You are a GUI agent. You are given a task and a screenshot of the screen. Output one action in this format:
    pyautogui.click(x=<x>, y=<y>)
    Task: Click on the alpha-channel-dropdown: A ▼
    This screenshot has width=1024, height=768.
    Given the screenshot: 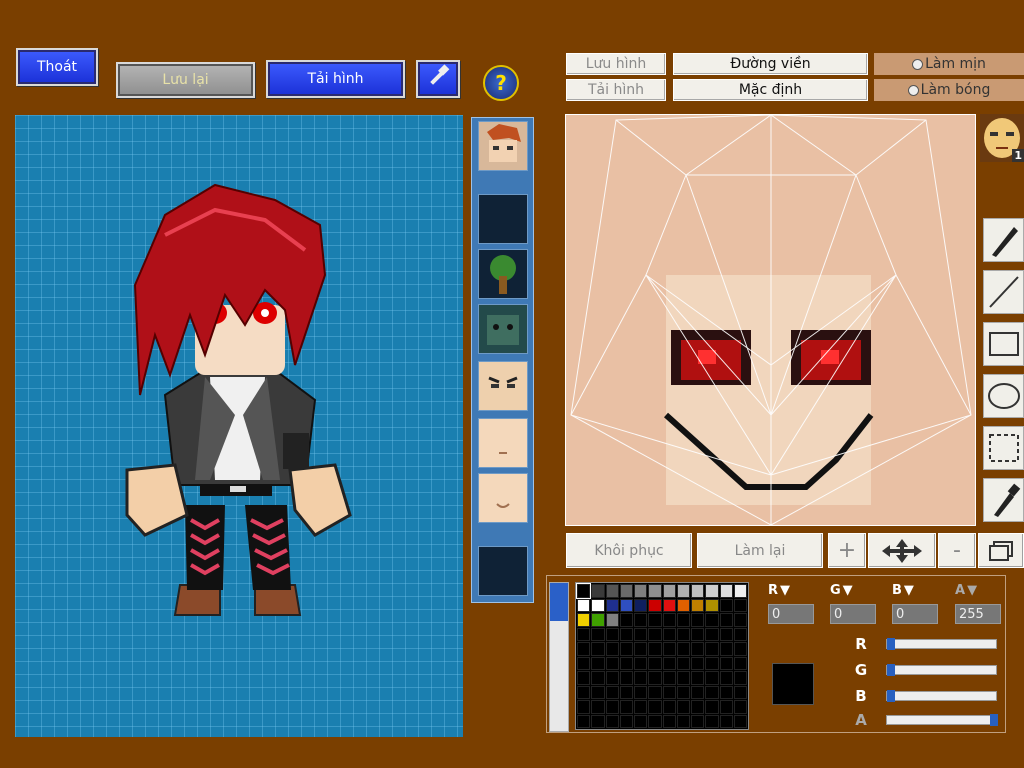 What is the action you would take?
    pyautogui.click(x=978, y=590)
    